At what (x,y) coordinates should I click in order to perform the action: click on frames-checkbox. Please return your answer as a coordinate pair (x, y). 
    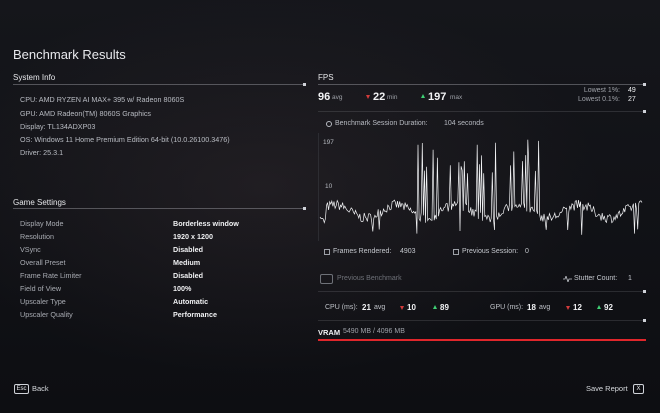
    Looking at the image, I should click on (327, 252).